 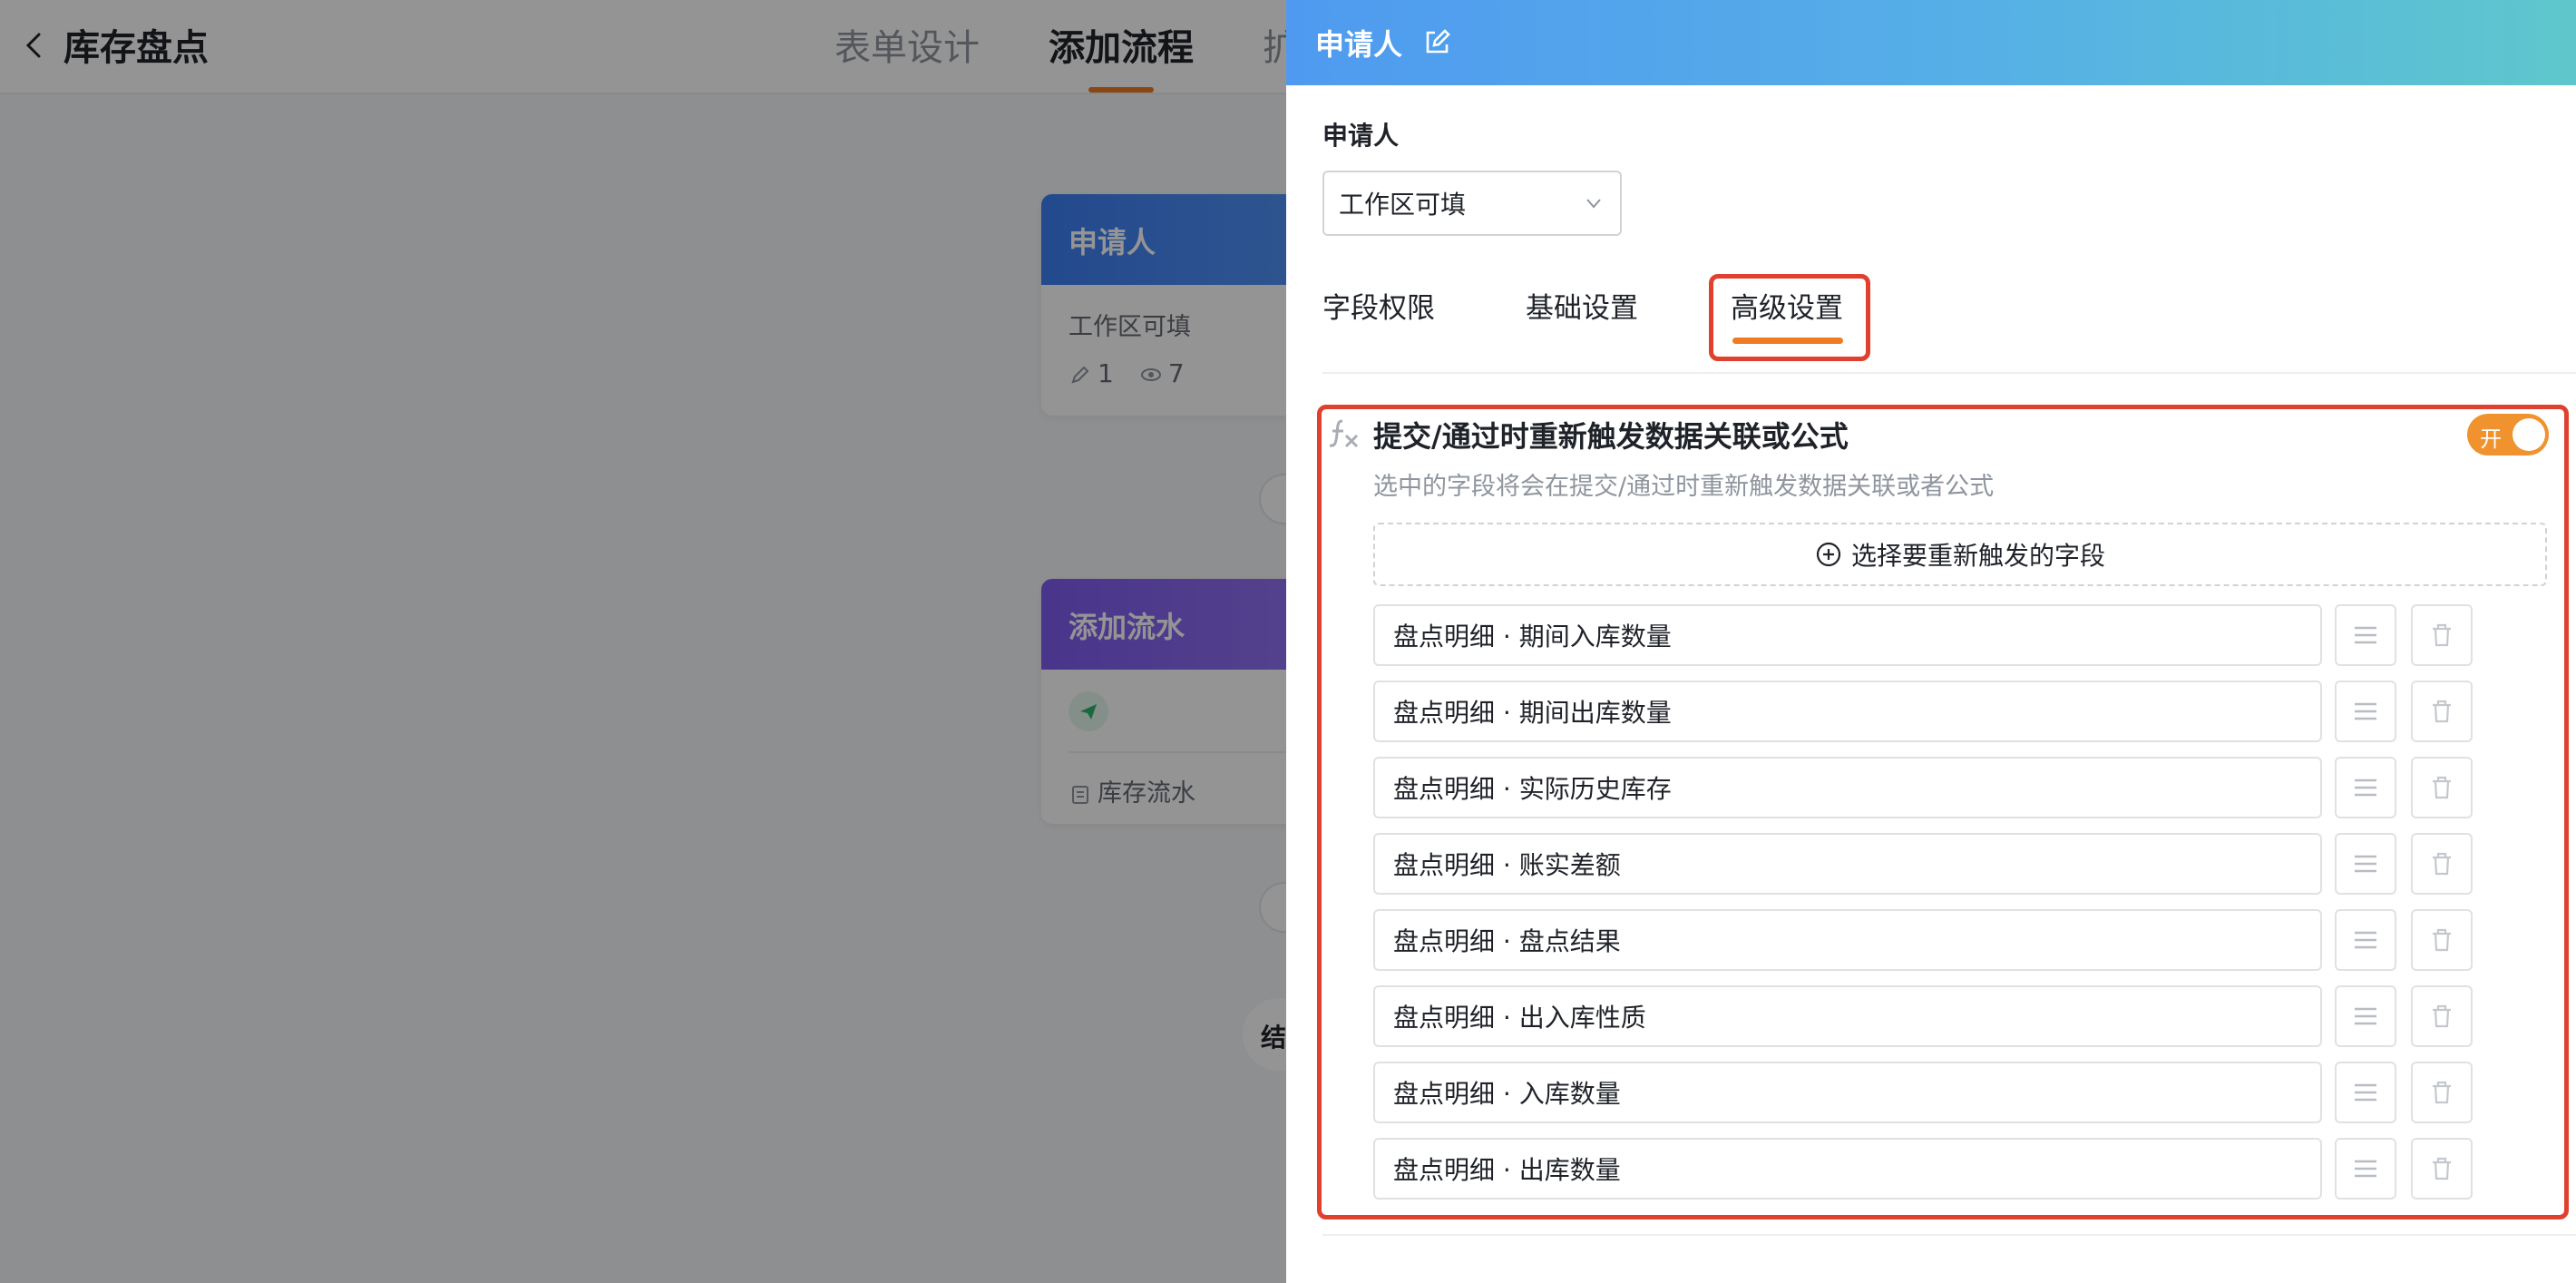 What do you see at coordinates (2491, 439) in the screenshot?
I see `toggle-label: 开` at bounding box center [2491, 439].